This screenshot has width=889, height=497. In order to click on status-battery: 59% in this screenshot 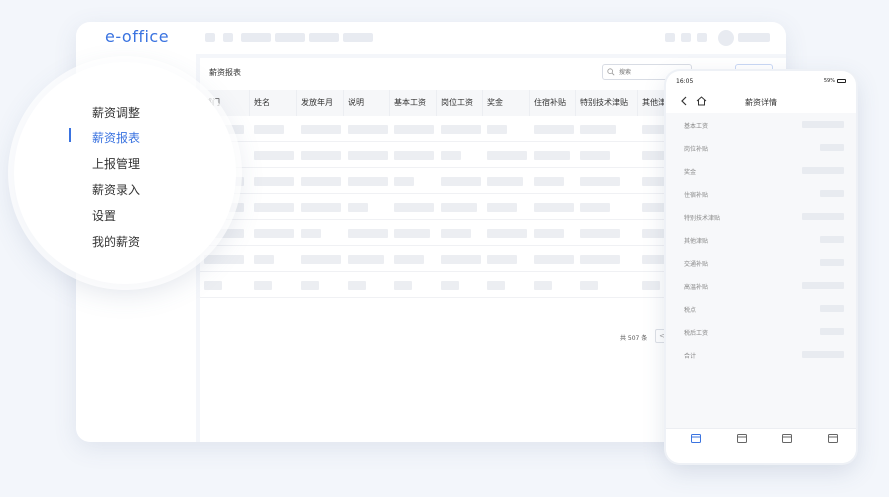, I will do `click(835, 81)`.